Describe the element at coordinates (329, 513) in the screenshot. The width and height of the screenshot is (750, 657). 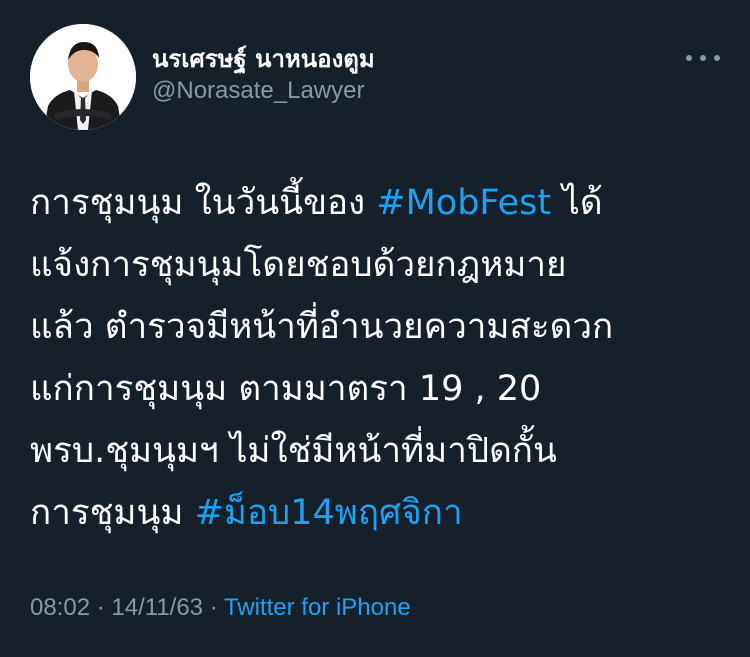
I see `hashtag-link: #ม็อบ14พฤศจิกา` at that location.